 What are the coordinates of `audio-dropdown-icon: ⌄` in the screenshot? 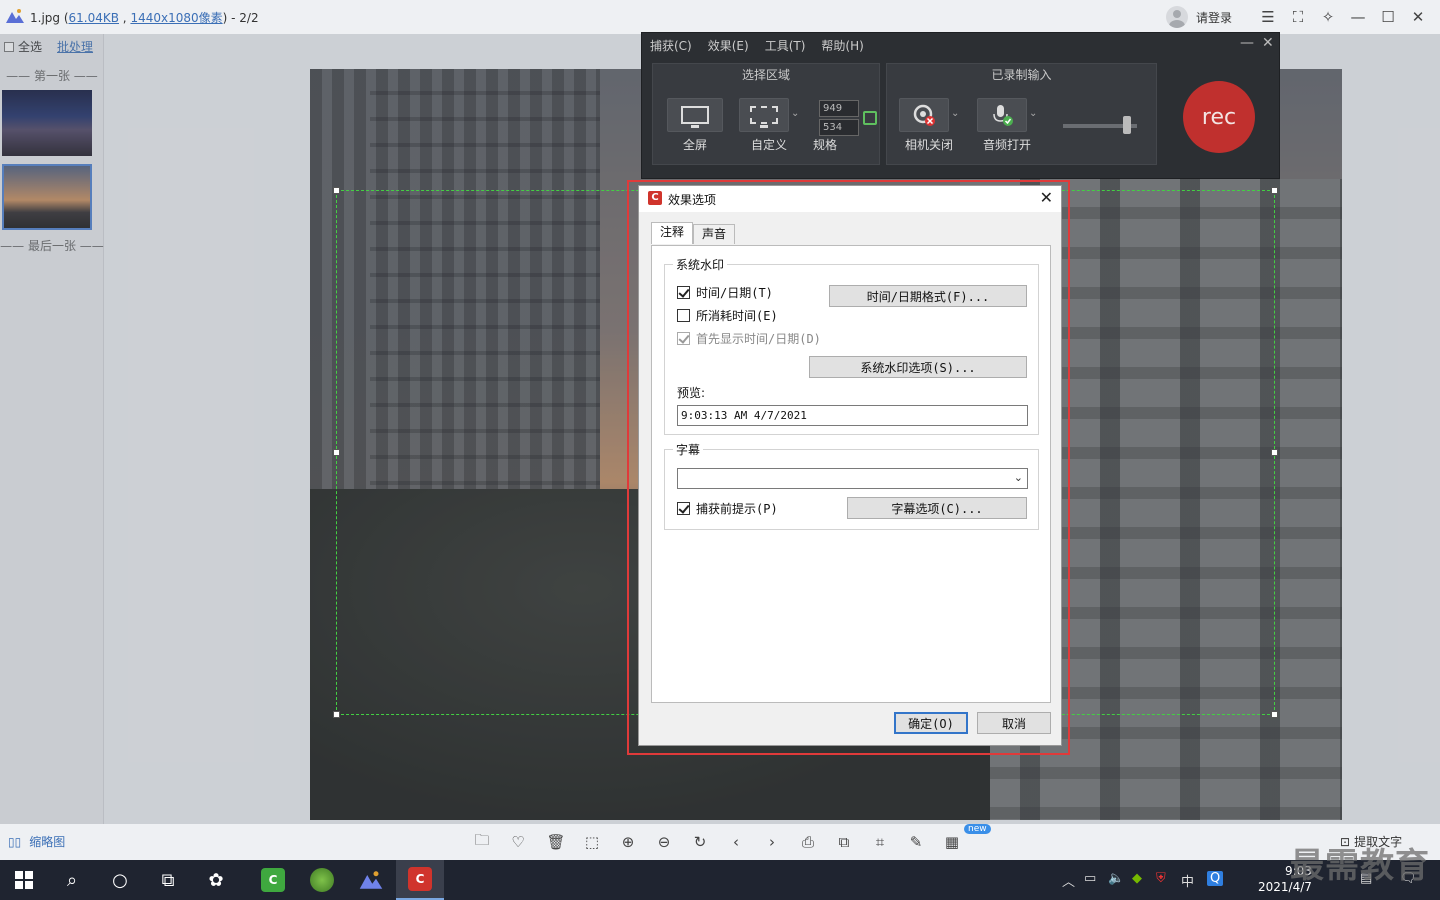 It's located at (1033, 113).